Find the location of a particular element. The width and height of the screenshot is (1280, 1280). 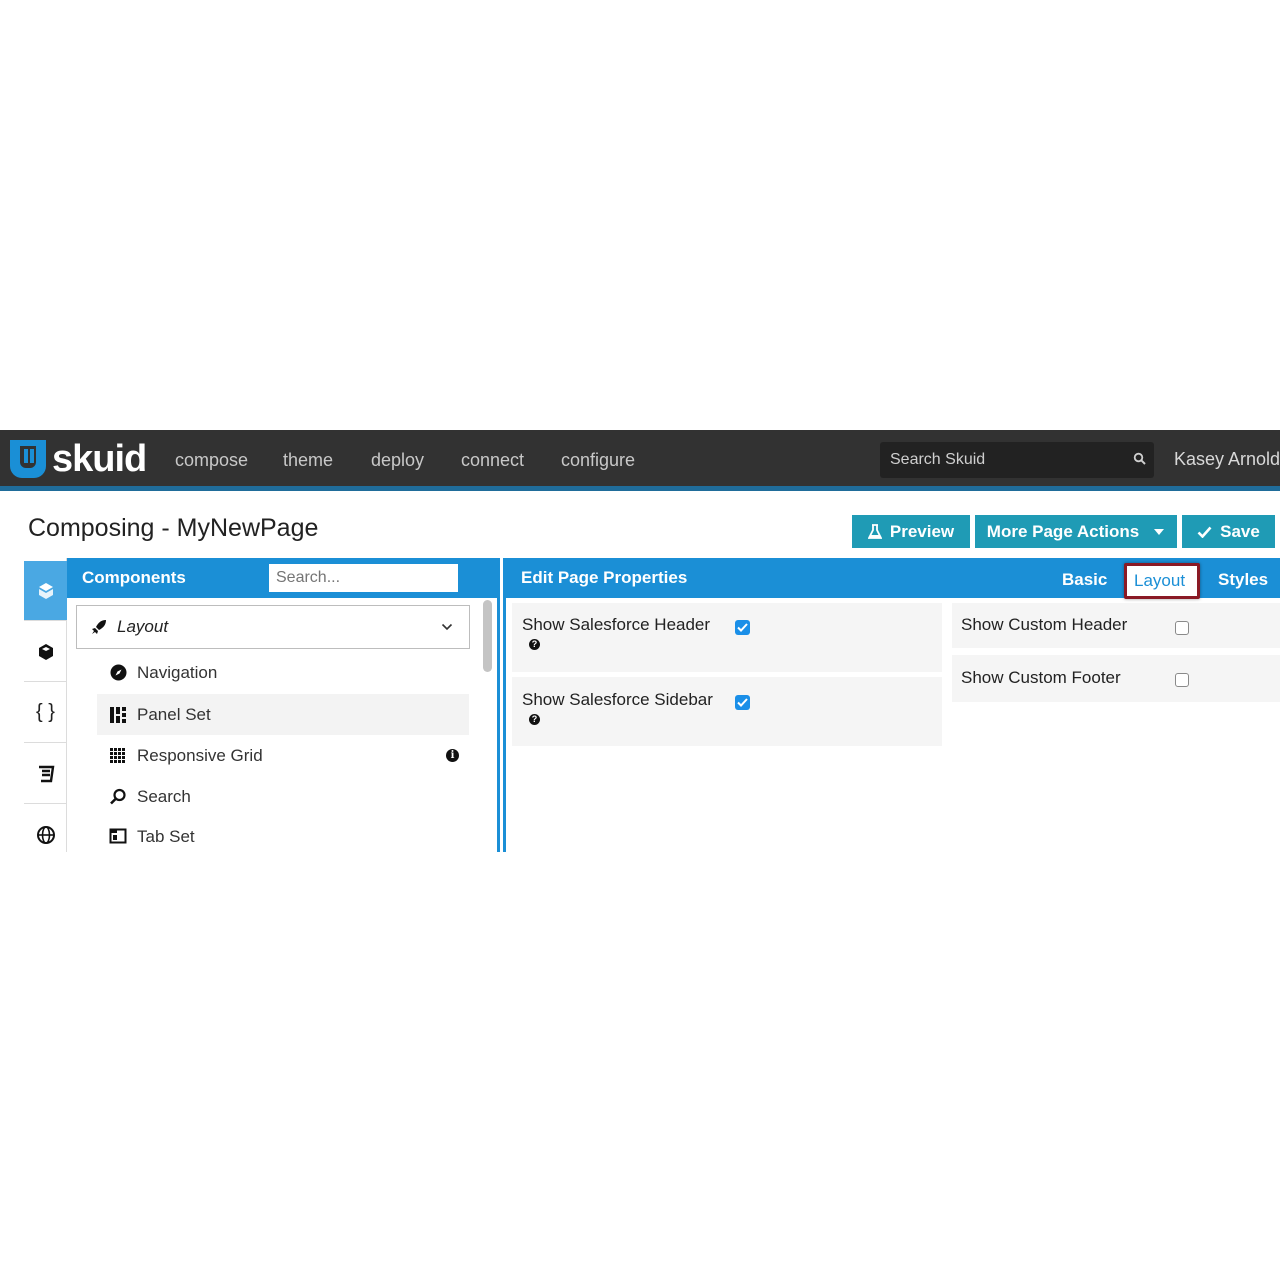

rocket-icon is located at coordinates (99, 627).